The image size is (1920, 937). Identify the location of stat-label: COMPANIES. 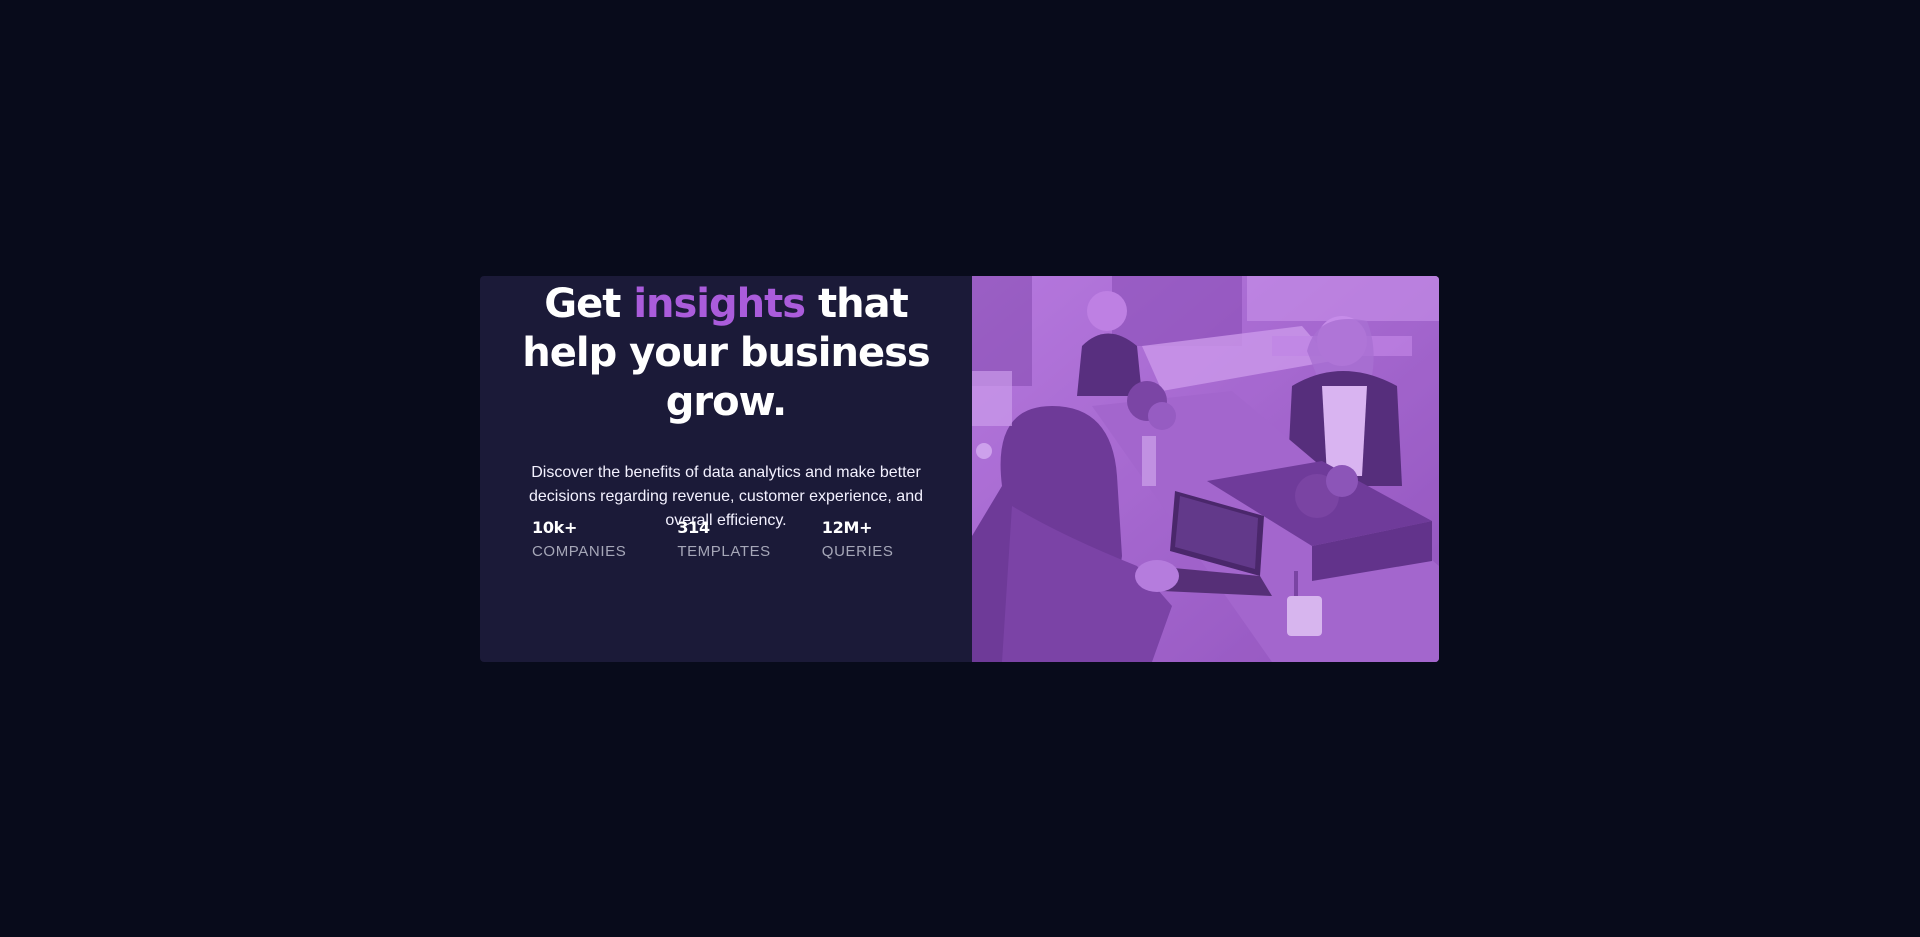
(579, 551).